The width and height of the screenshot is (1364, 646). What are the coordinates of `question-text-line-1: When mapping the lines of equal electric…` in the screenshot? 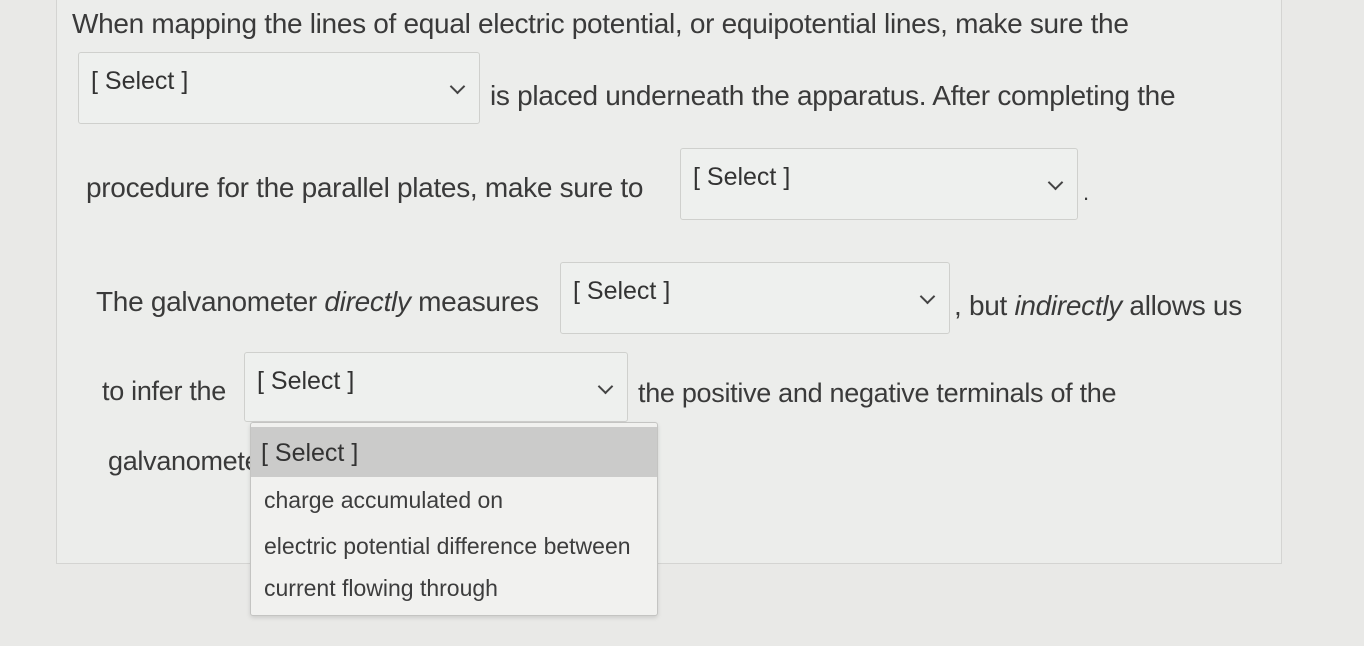 It's located at (600, 23).